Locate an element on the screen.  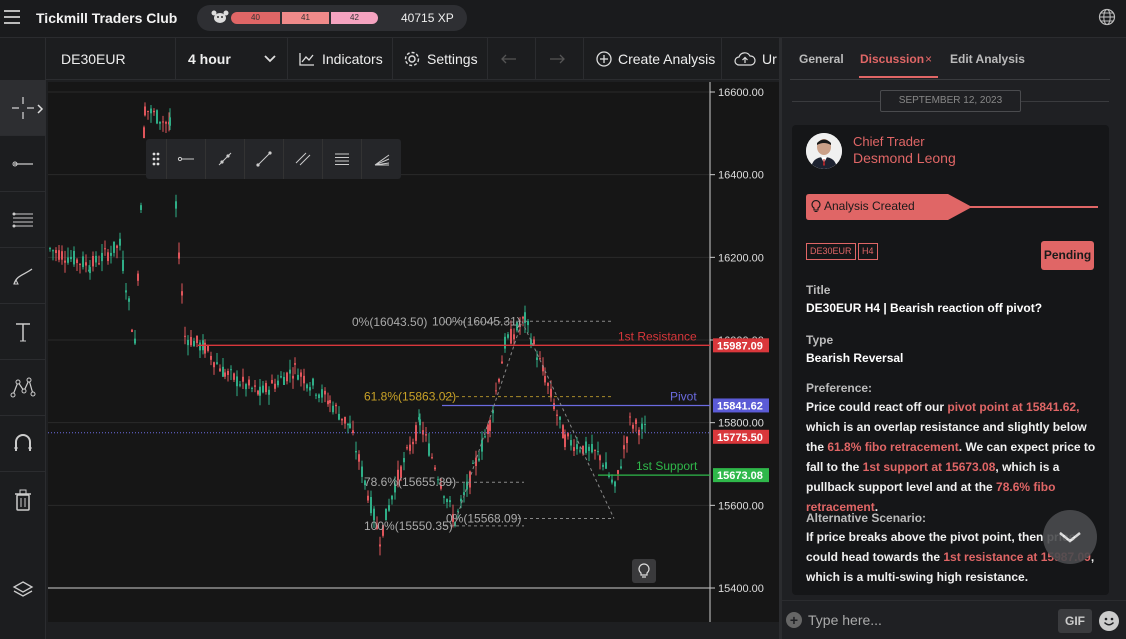
redo-button is located at coordinates (560, 59).